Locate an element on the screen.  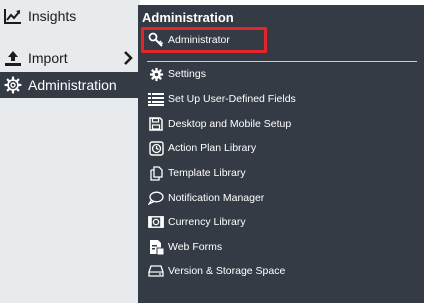
chevron-right-icon is located at coordinates (128, 58).